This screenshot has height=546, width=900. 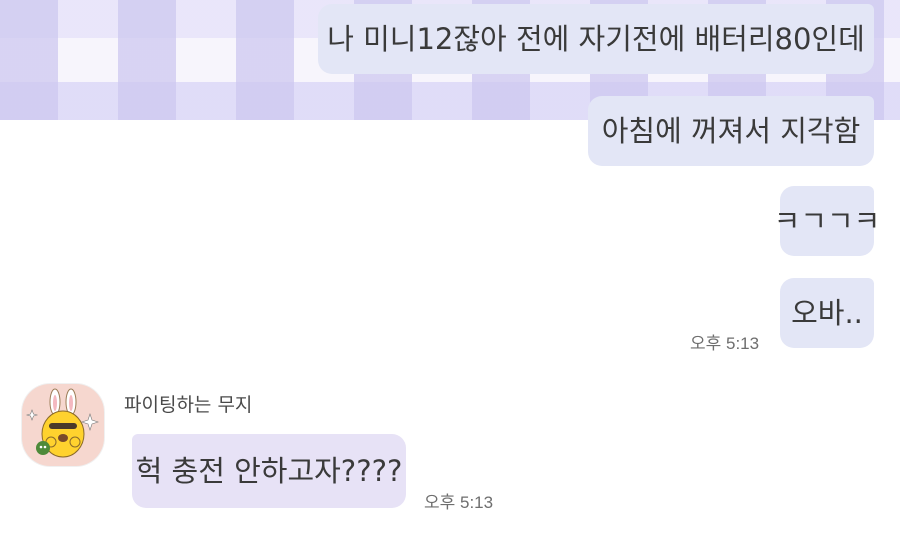 I want to click on received-message-timestamp: 오후 5:13, so click(x=459, y=502).